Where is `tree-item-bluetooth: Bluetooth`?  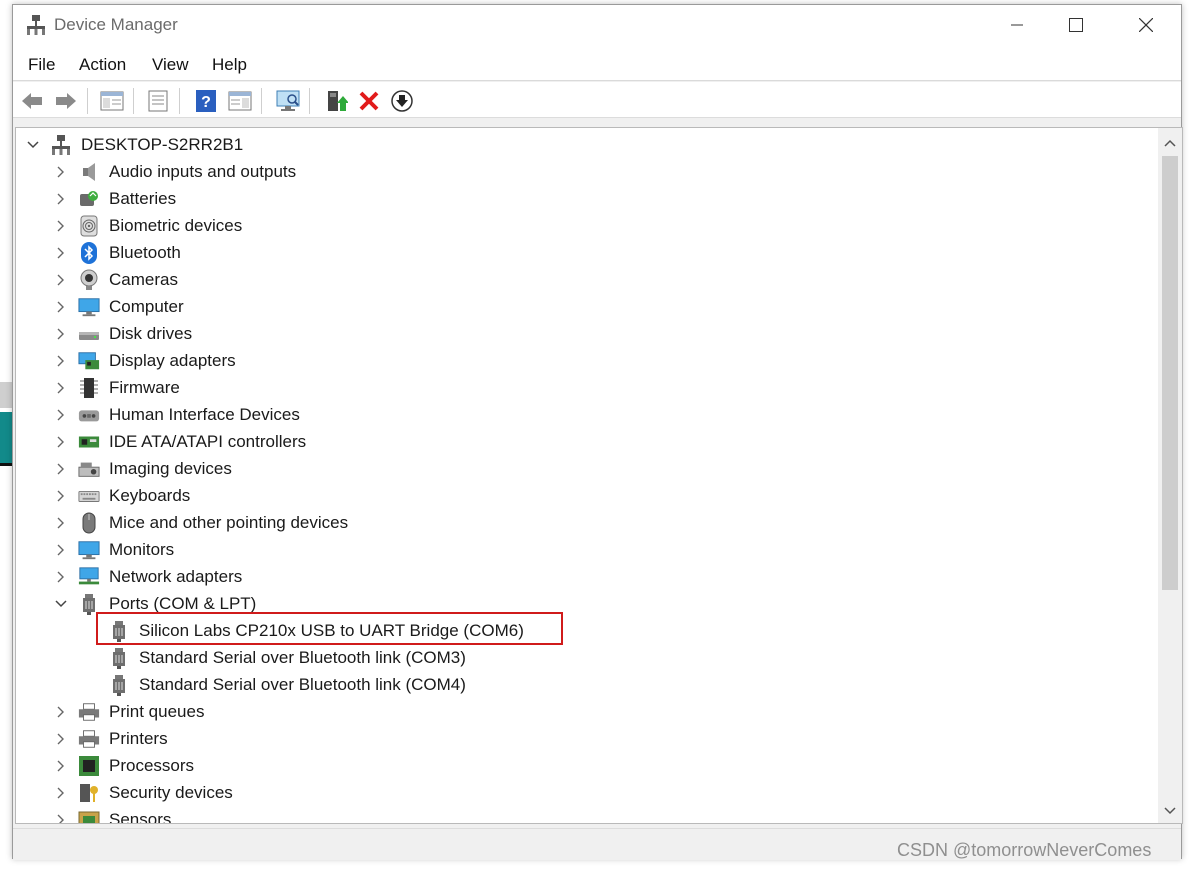
tree-item-bluetooth: Bluetooth is located at coordinates (117, 252).